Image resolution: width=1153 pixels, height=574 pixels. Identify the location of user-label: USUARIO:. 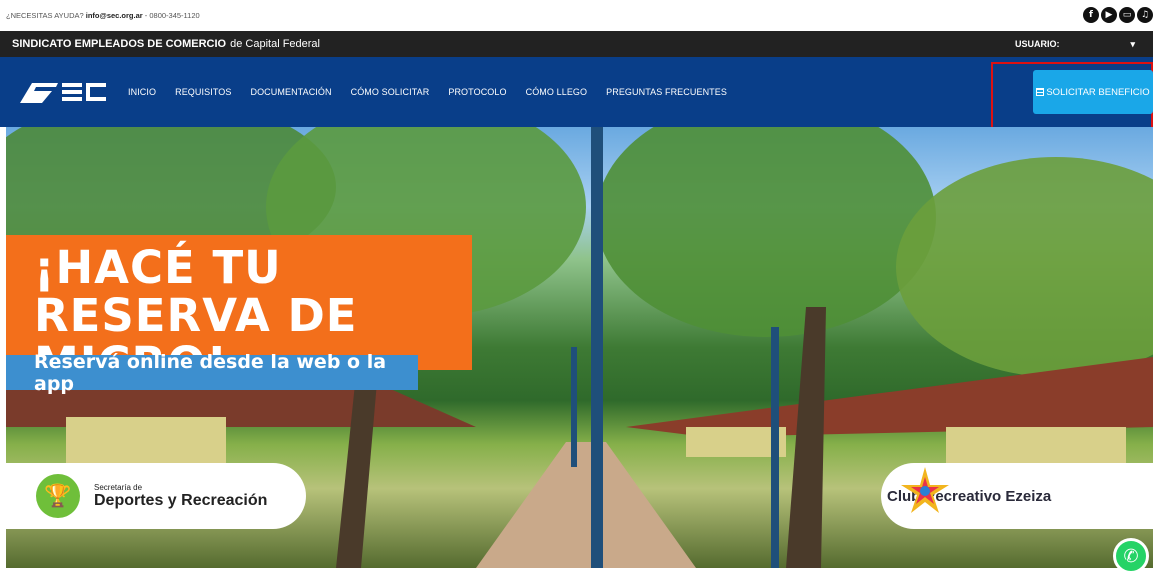
(1037, 44).